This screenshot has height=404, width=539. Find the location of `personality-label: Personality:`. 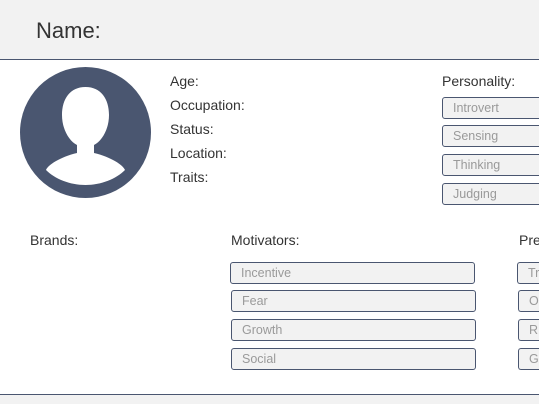

personality-label: Personality: is located at coordinates (479, 81).